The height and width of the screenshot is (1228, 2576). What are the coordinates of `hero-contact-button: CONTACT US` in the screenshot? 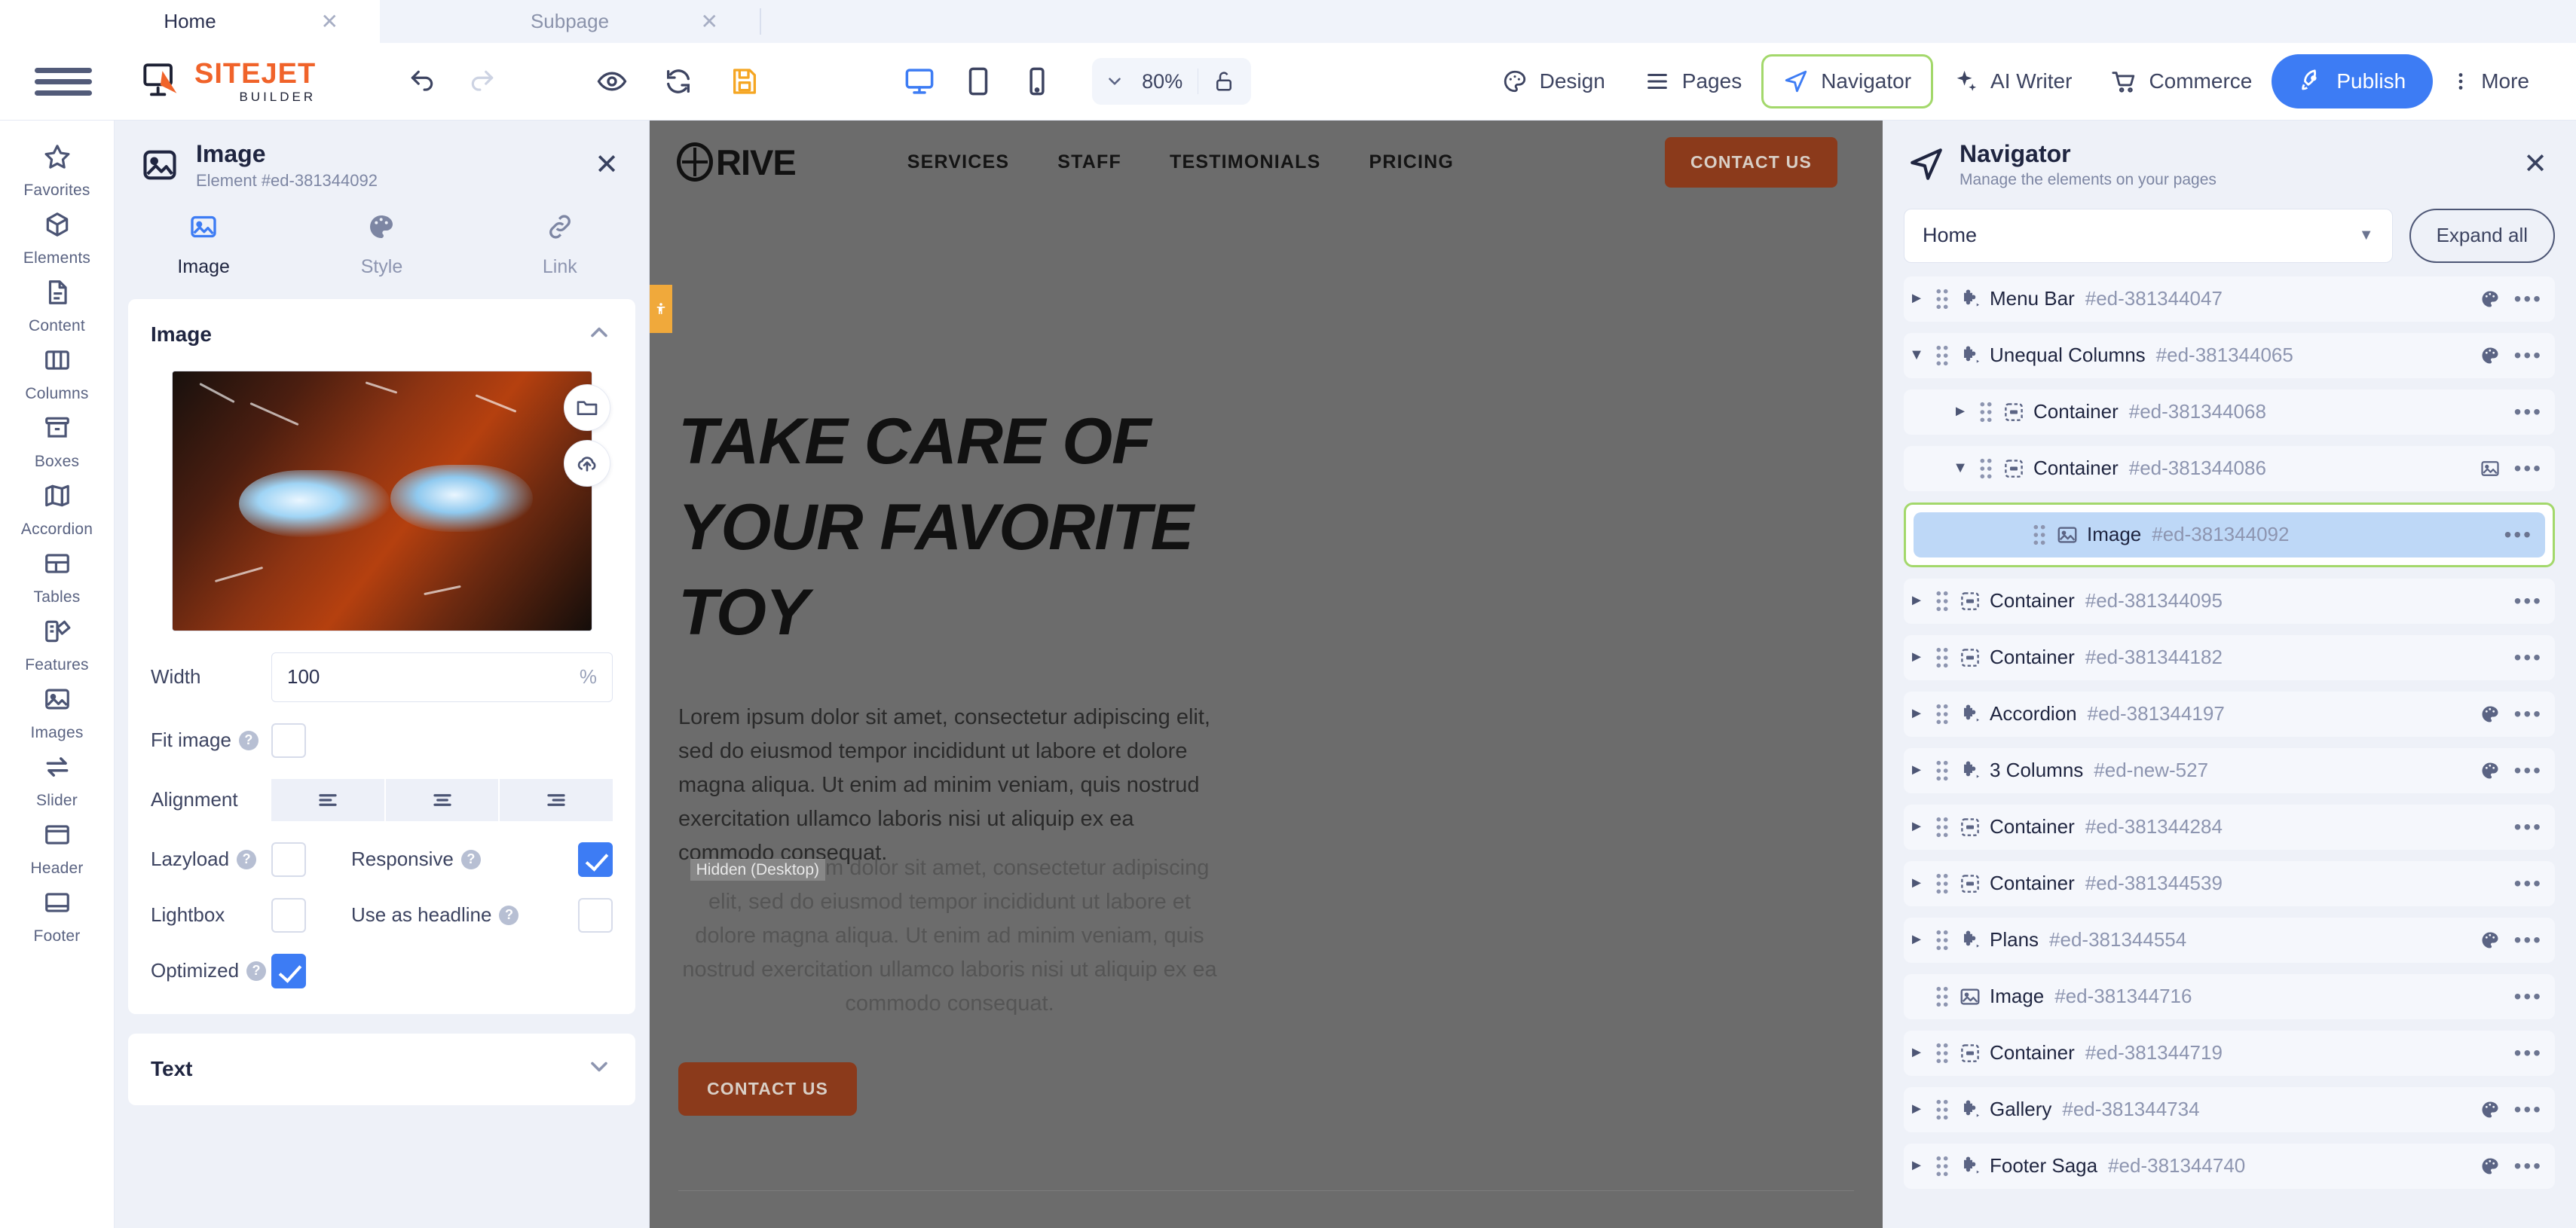 It's located at (768, 1089).